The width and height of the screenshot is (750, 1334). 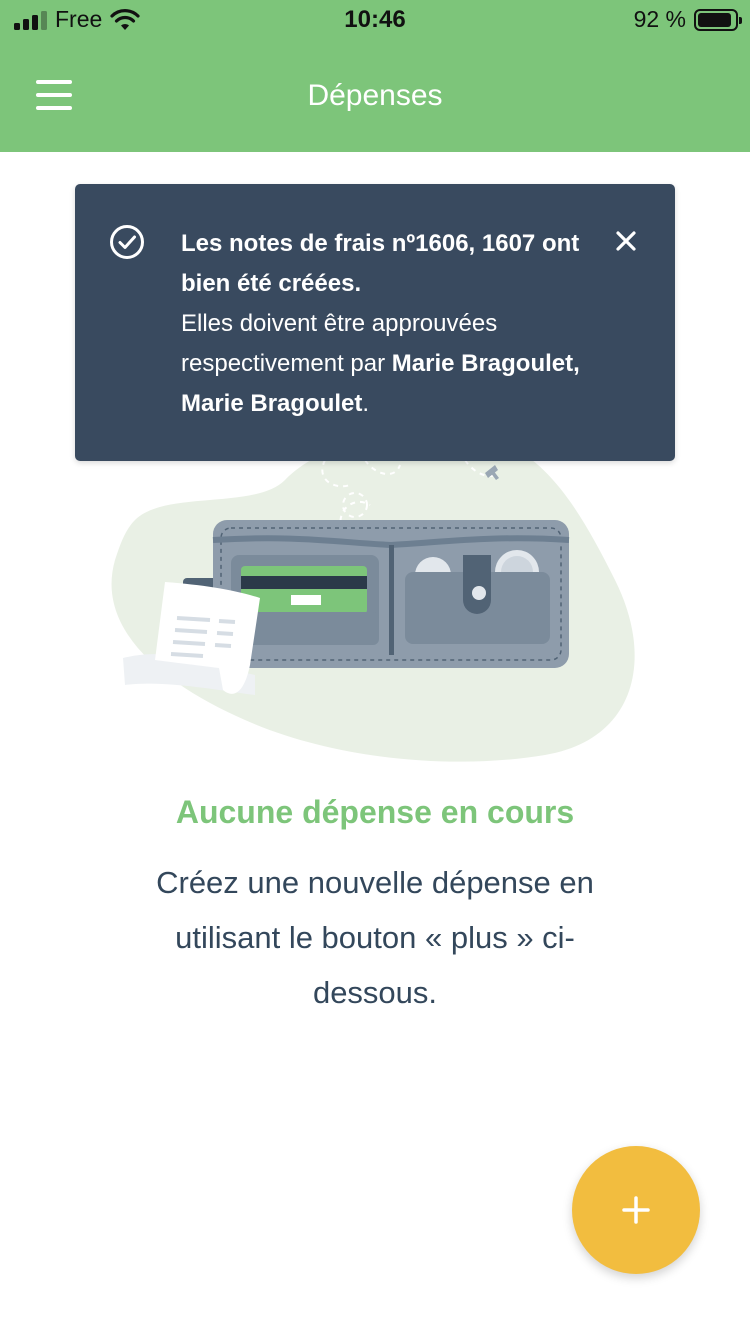 What do you see at coordinates (304, 590) in the screenshot?
I see `credit-card` at bounding box center [304, 590].